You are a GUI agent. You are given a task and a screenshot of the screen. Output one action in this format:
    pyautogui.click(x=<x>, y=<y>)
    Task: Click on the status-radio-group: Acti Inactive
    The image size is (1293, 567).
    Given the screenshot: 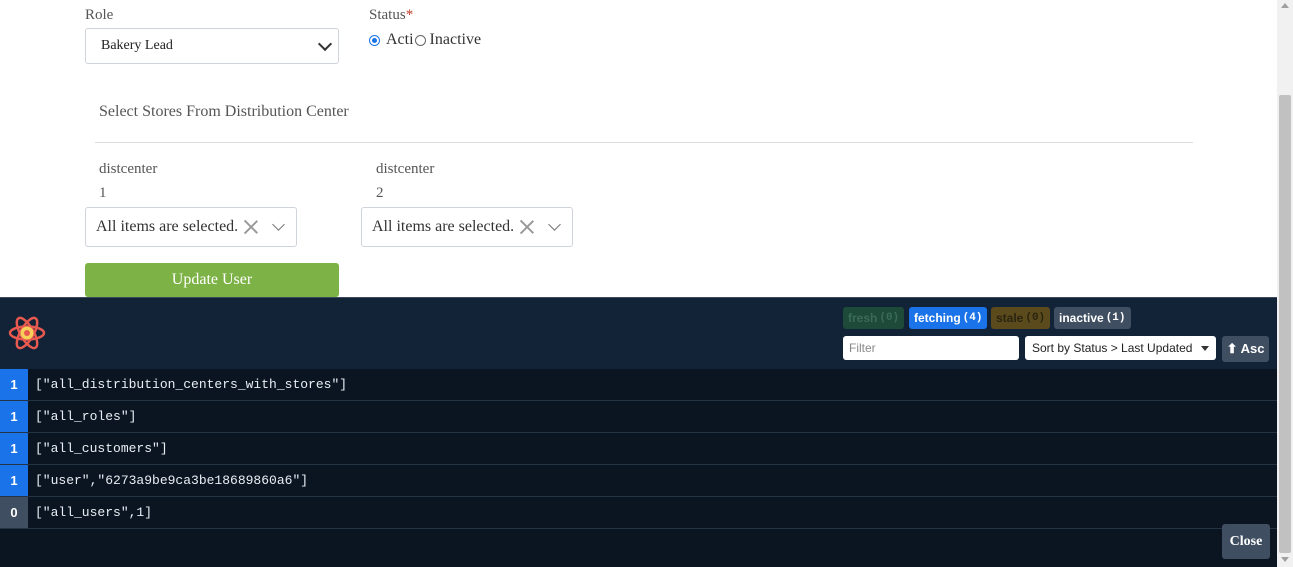 What is the action you would take?
    pyautogui.click(x=425, y=40)
    